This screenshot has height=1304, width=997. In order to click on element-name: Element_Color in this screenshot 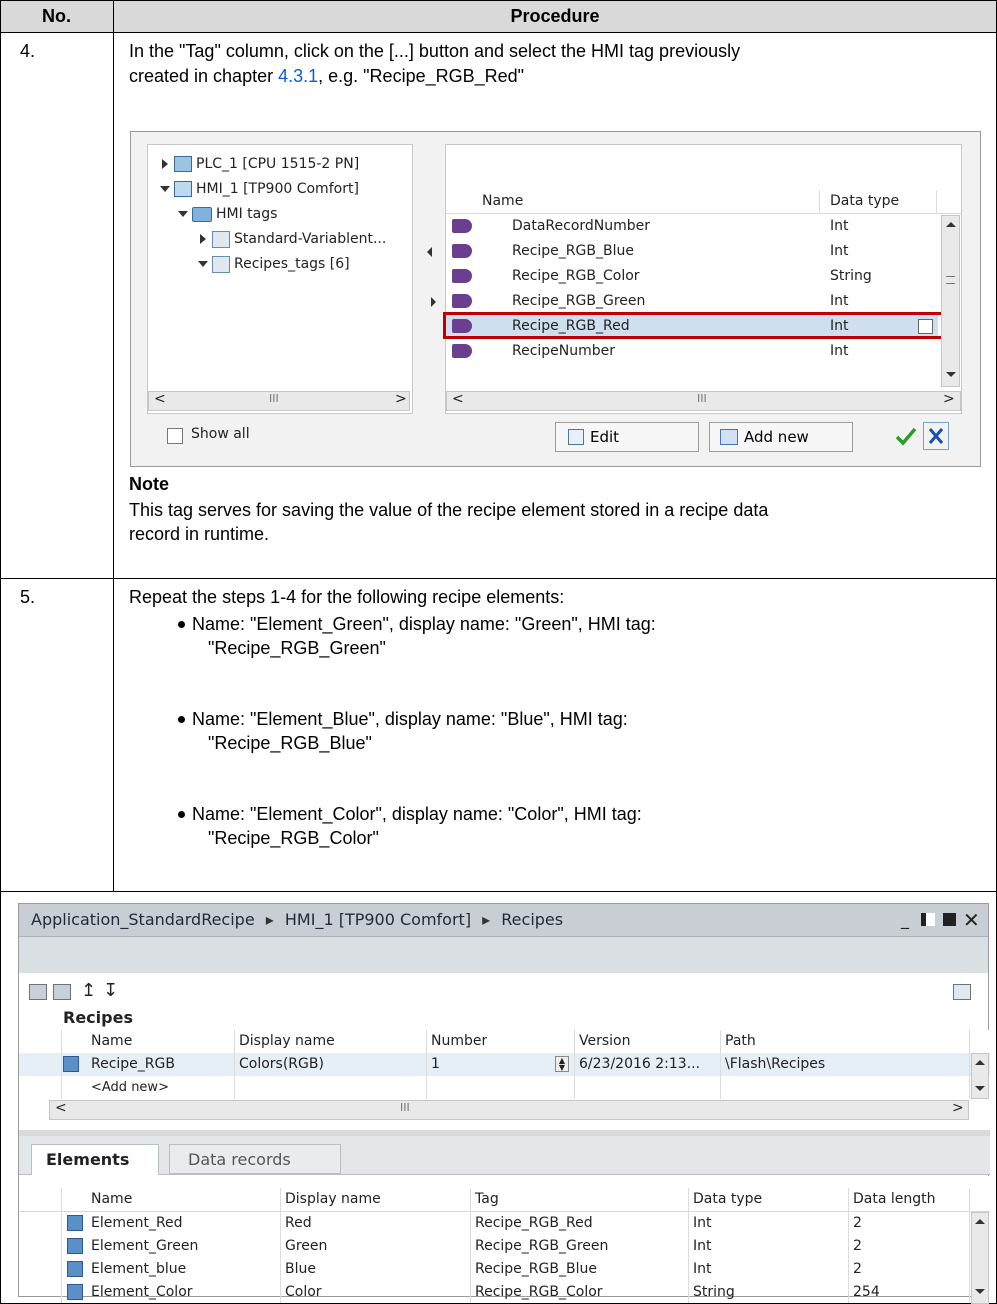, I will do `click(142, 1292)`.